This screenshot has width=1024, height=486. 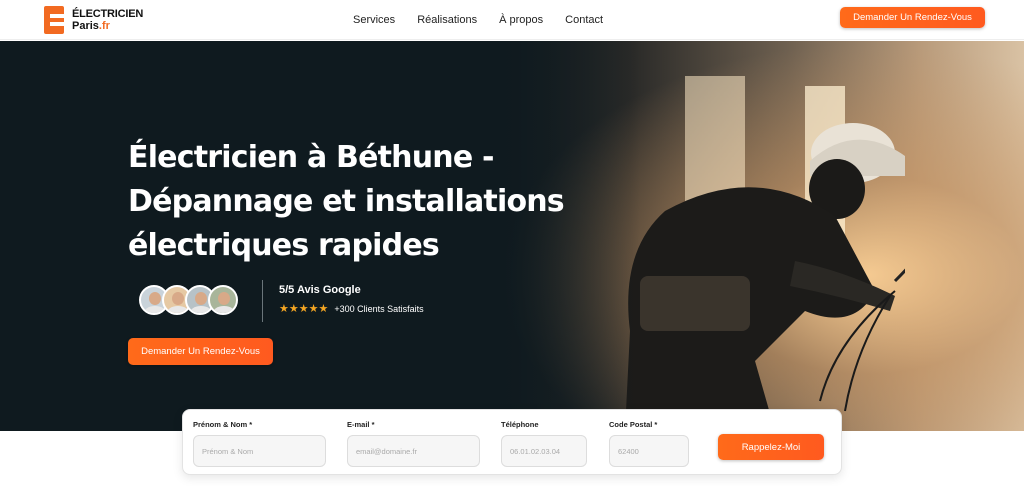 I want to click on postal-code-input: 62400, so click(x=649, y=451).